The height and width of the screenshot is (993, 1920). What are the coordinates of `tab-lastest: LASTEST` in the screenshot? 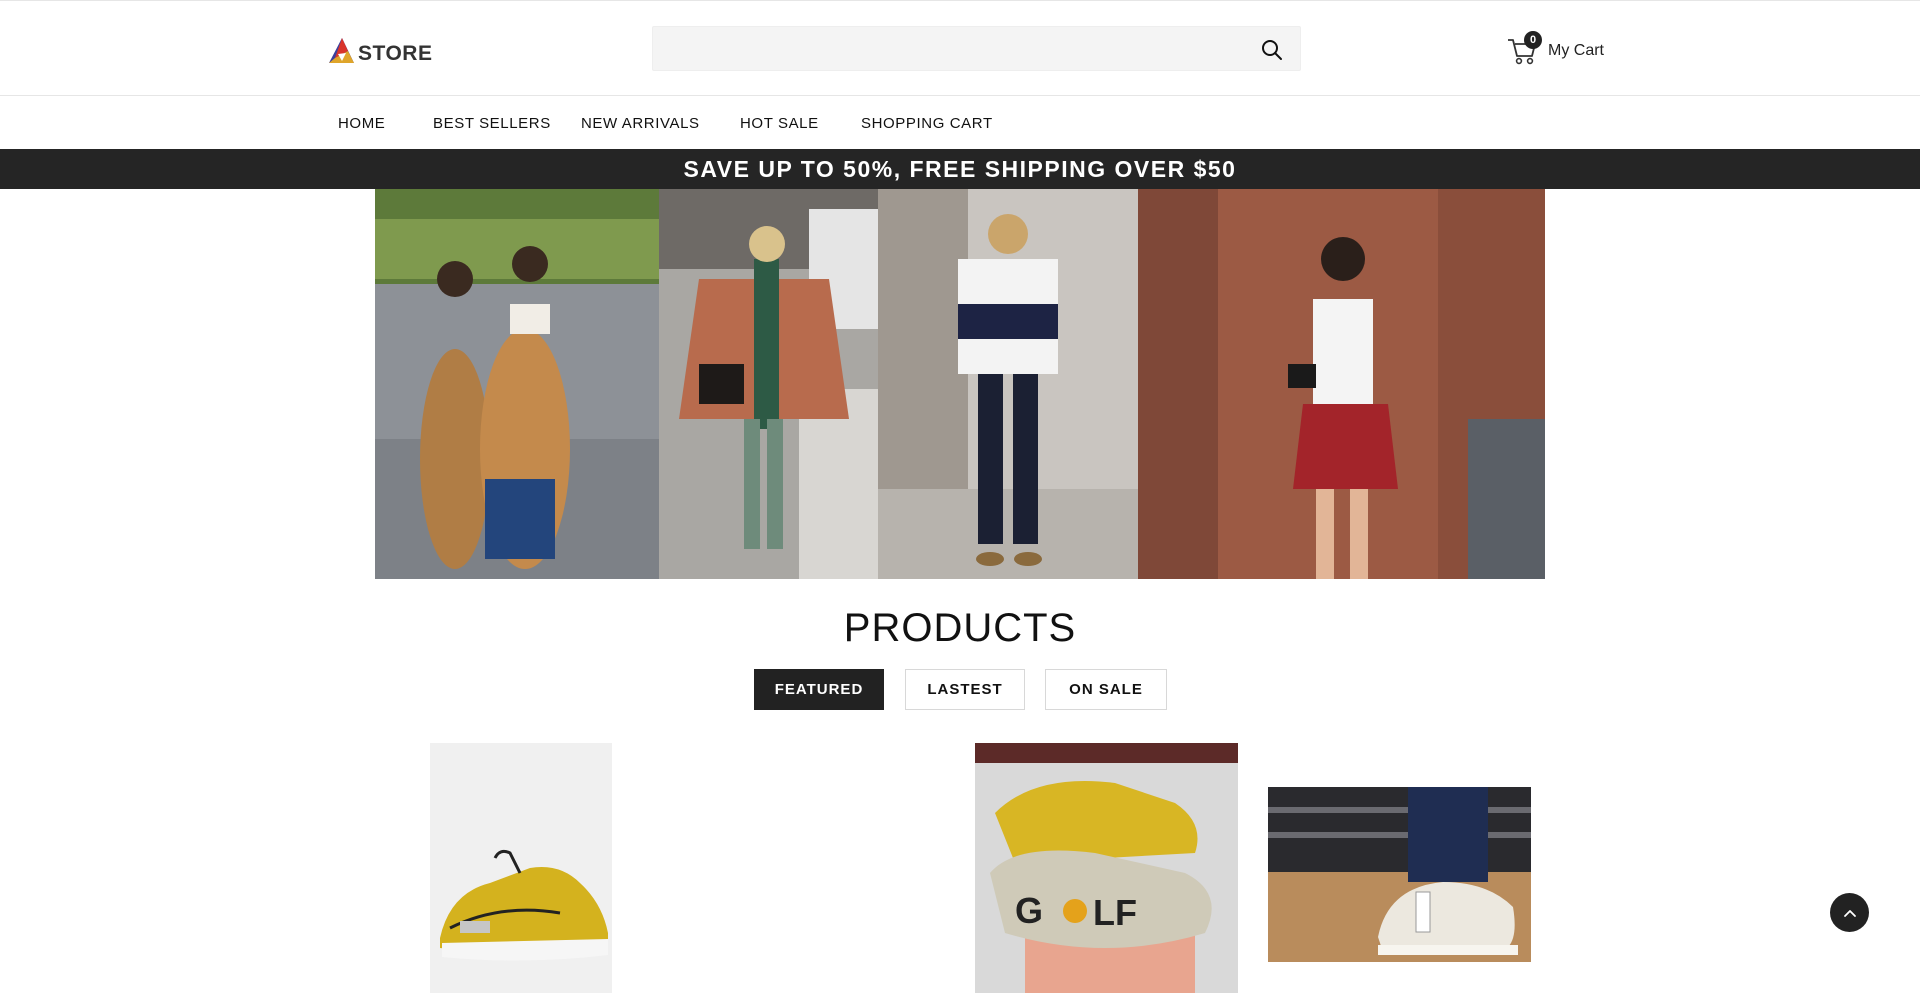 It's located at (965, 689).